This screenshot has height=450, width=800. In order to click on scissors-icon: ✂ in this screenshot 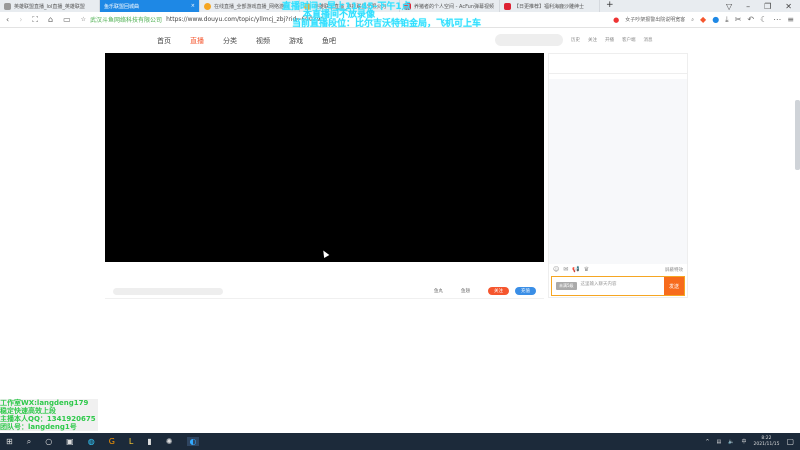, I will do `click(738, 19)`.